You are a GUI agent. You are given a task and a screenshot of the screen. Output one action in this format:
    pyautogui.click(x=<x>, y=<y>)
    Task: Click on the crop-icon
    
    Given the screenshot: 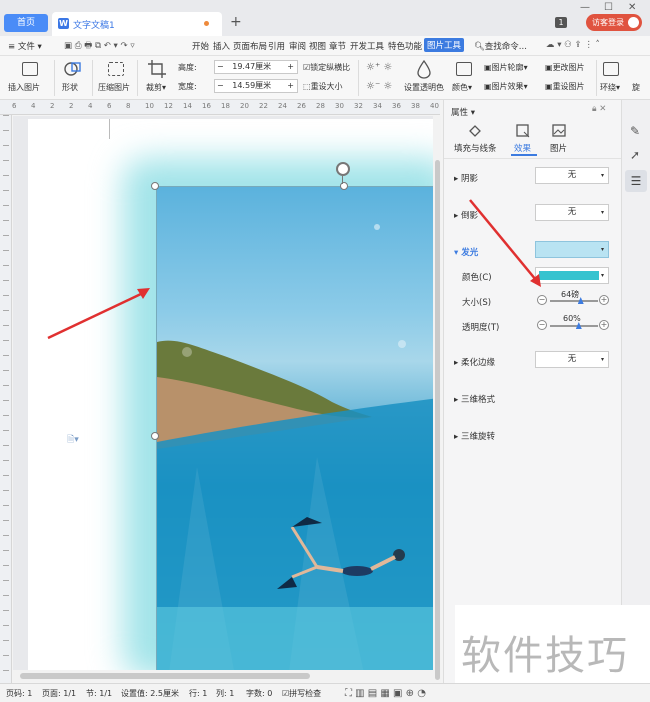 What is the action you would take?
    pyautogui.click(x=157, y=69)
    